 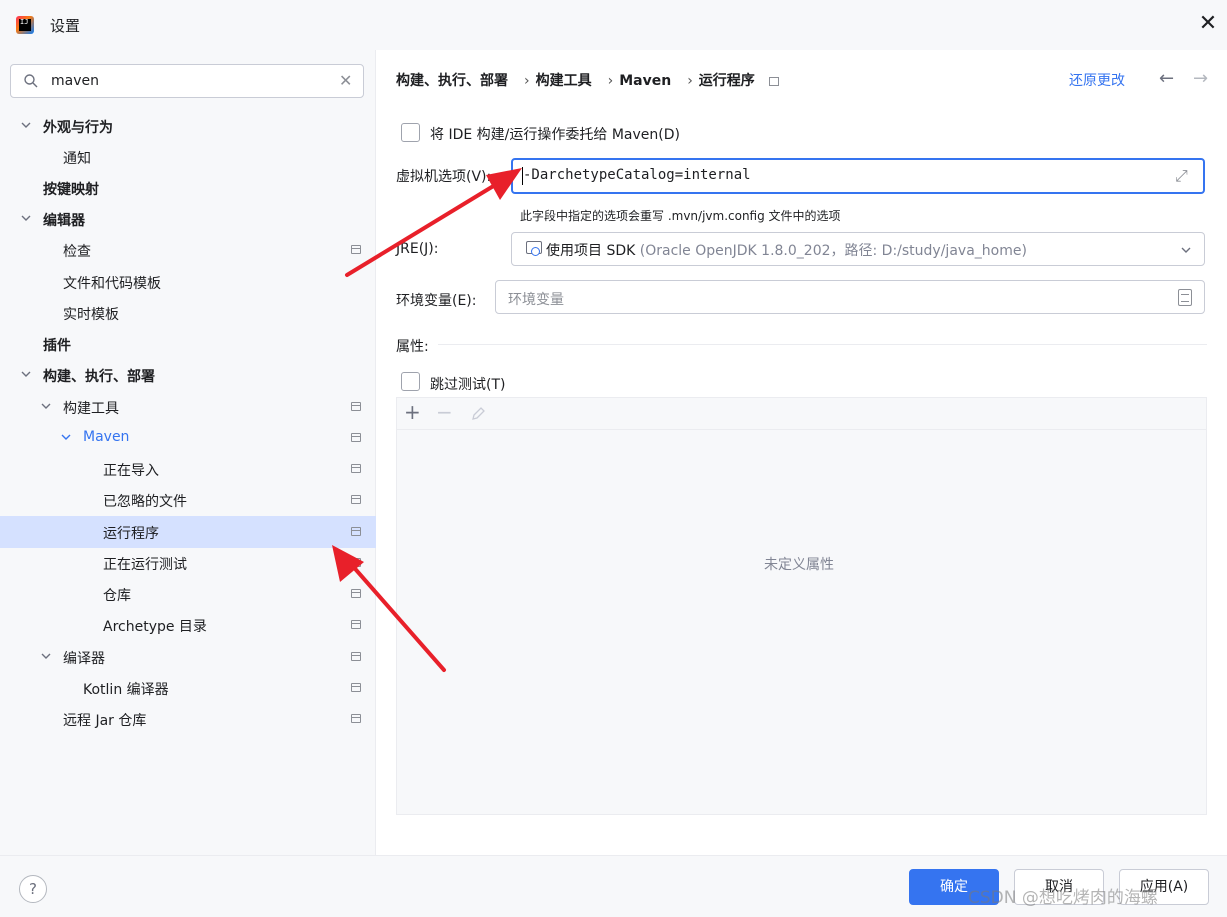 What do you see at coordinates (64, 221) in the screenshot?
I see `tree-item-label: 编辑器` at bounding box center [64, 221].